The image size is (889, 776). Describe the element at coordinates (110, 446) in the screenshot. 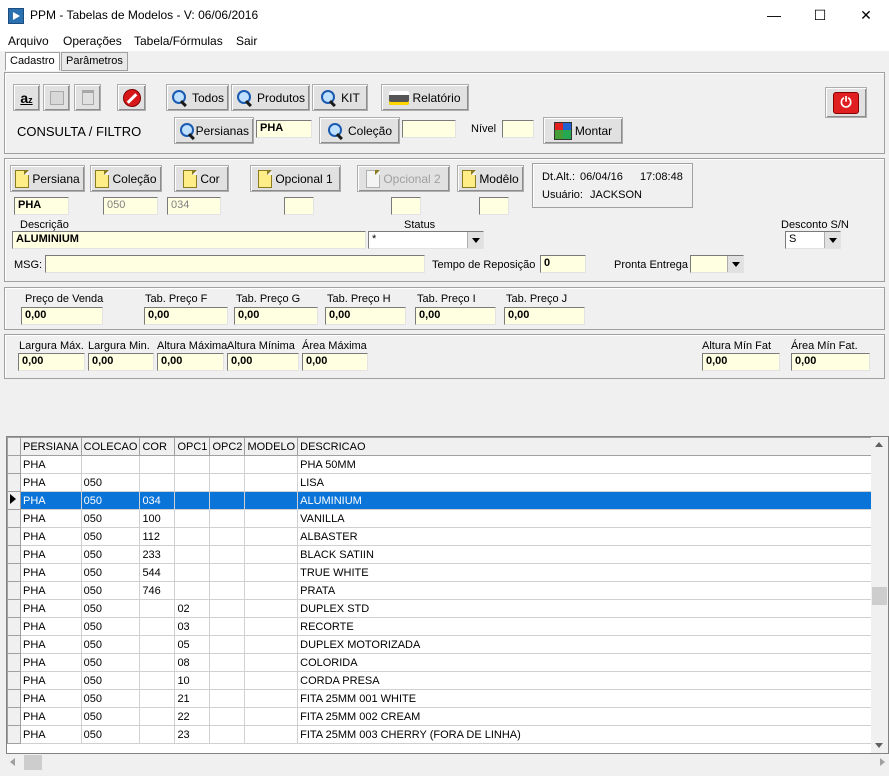

I see `col-header-colecao: COLECAO` at that location.